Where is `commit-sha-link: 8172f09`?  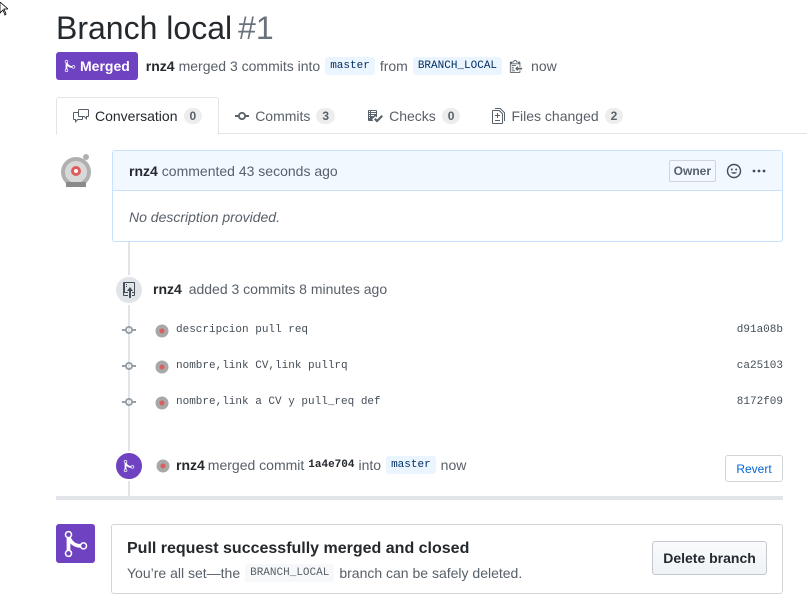 commit-sha-link: 8172f09 is located at coordinates (760, 402).